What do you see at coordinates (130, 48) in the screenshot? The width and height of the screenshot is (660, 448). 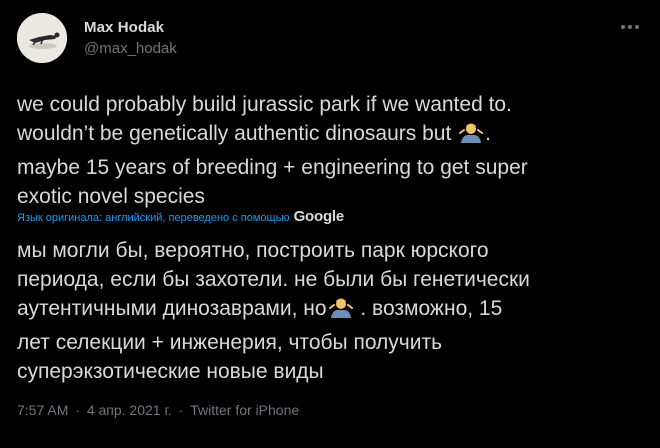 I see `author-handle: @max_hodak` at bounding box center [130, 48].